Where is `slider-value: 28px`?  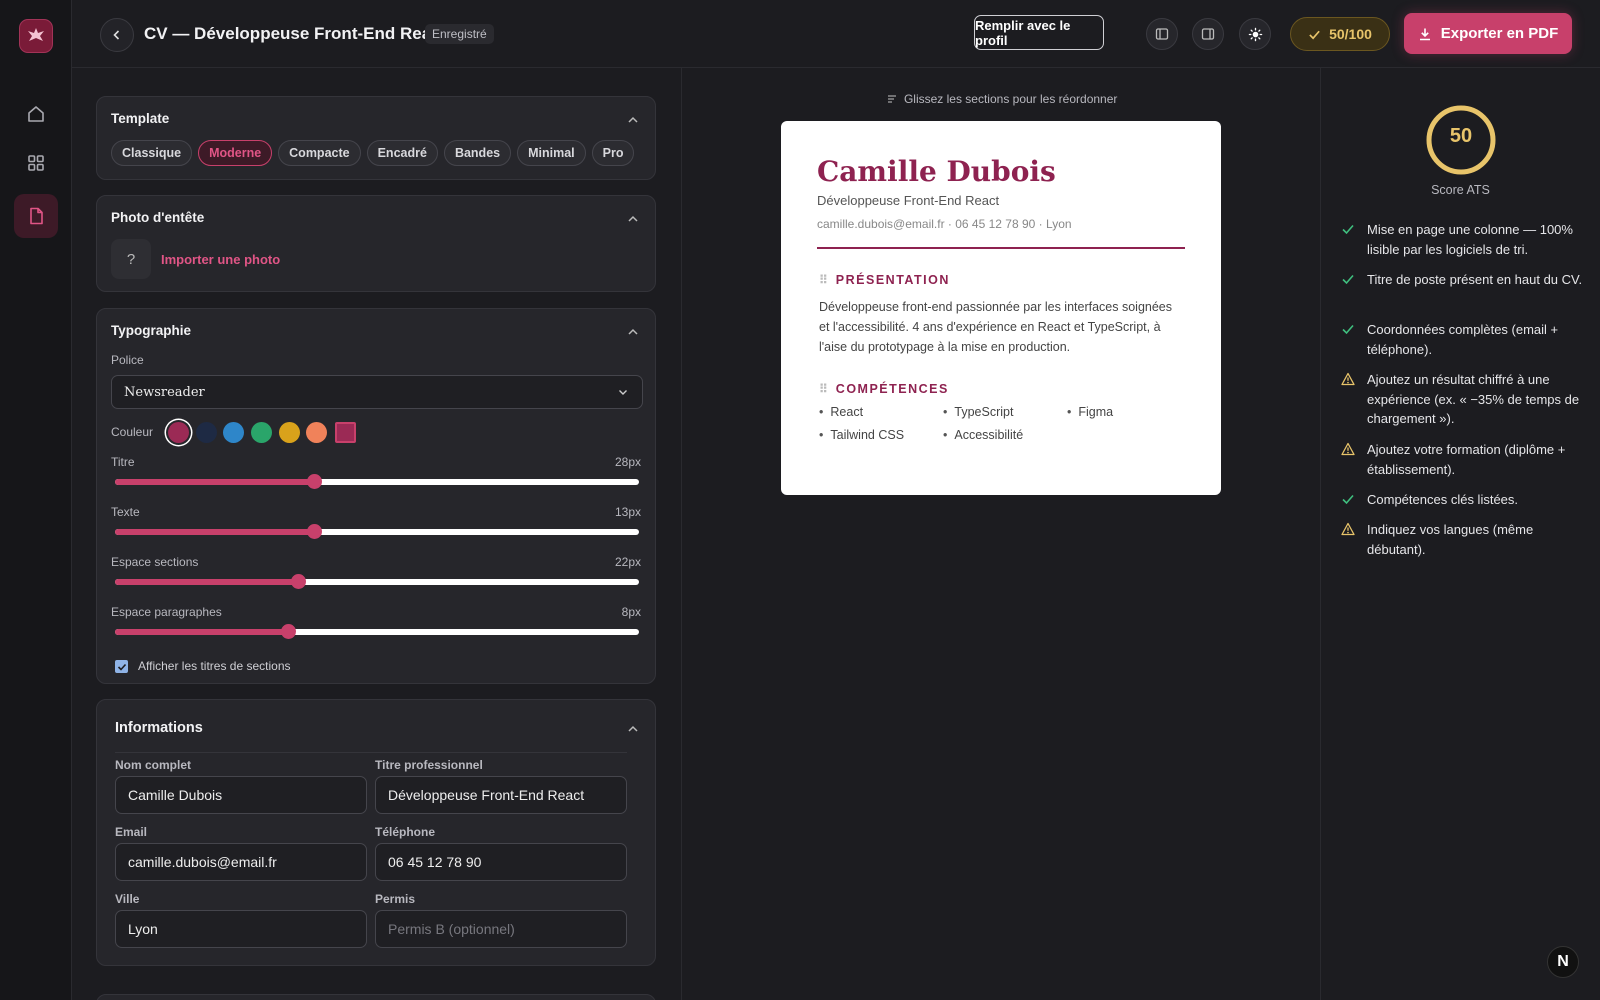 slider-value: 28px is located at coordinates (627, 462).